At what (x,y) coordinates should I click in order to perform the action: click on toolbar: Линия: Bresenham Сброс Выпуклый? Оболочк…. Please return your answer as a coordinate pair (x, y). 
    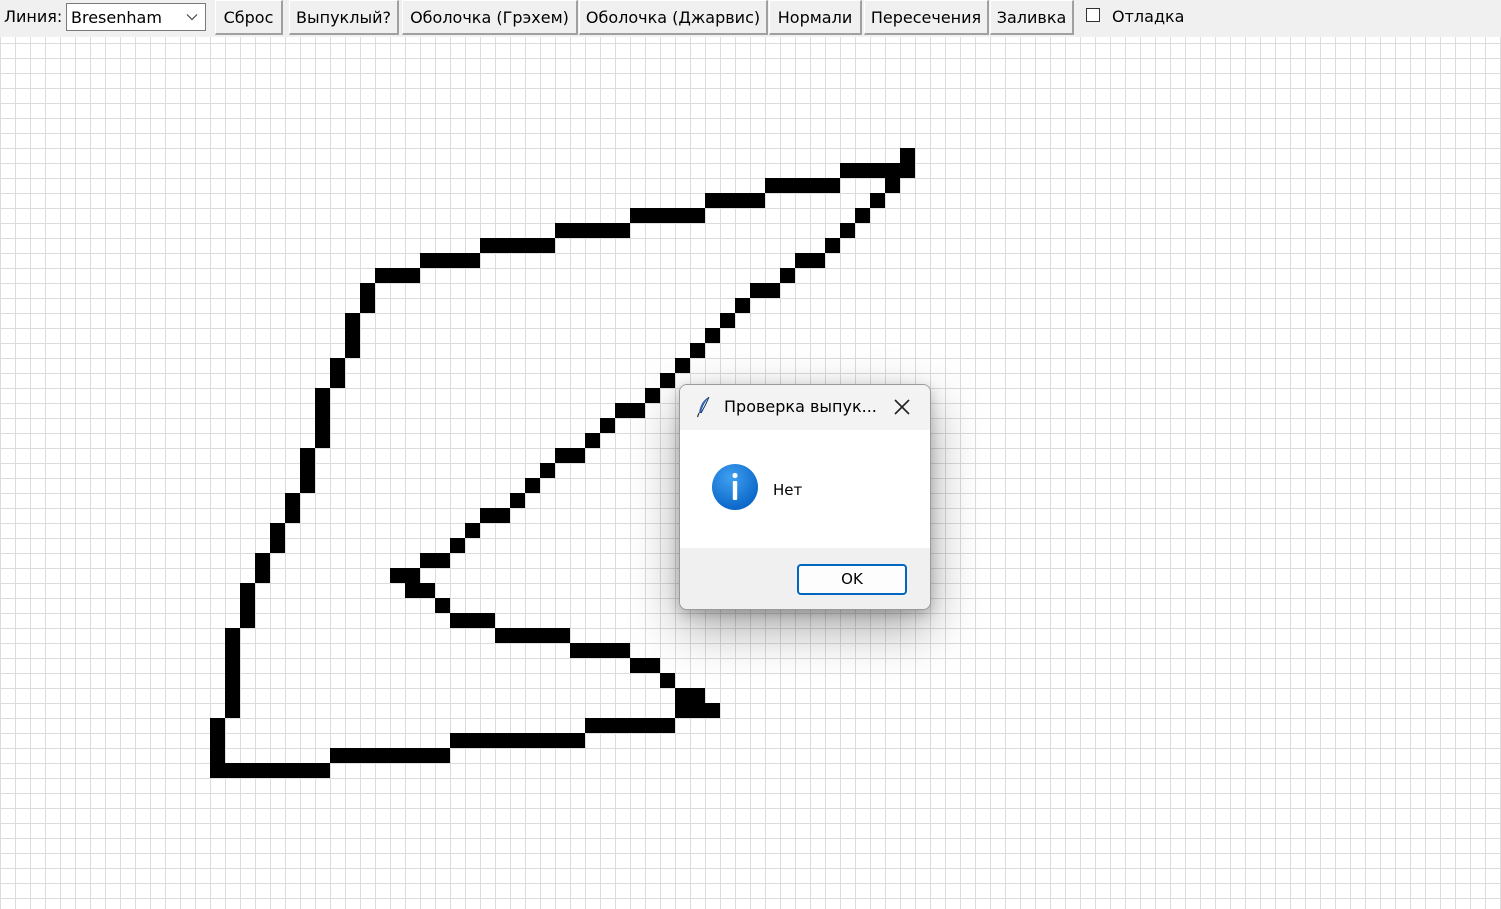
    Looking at the image, I should click on (750, 18).